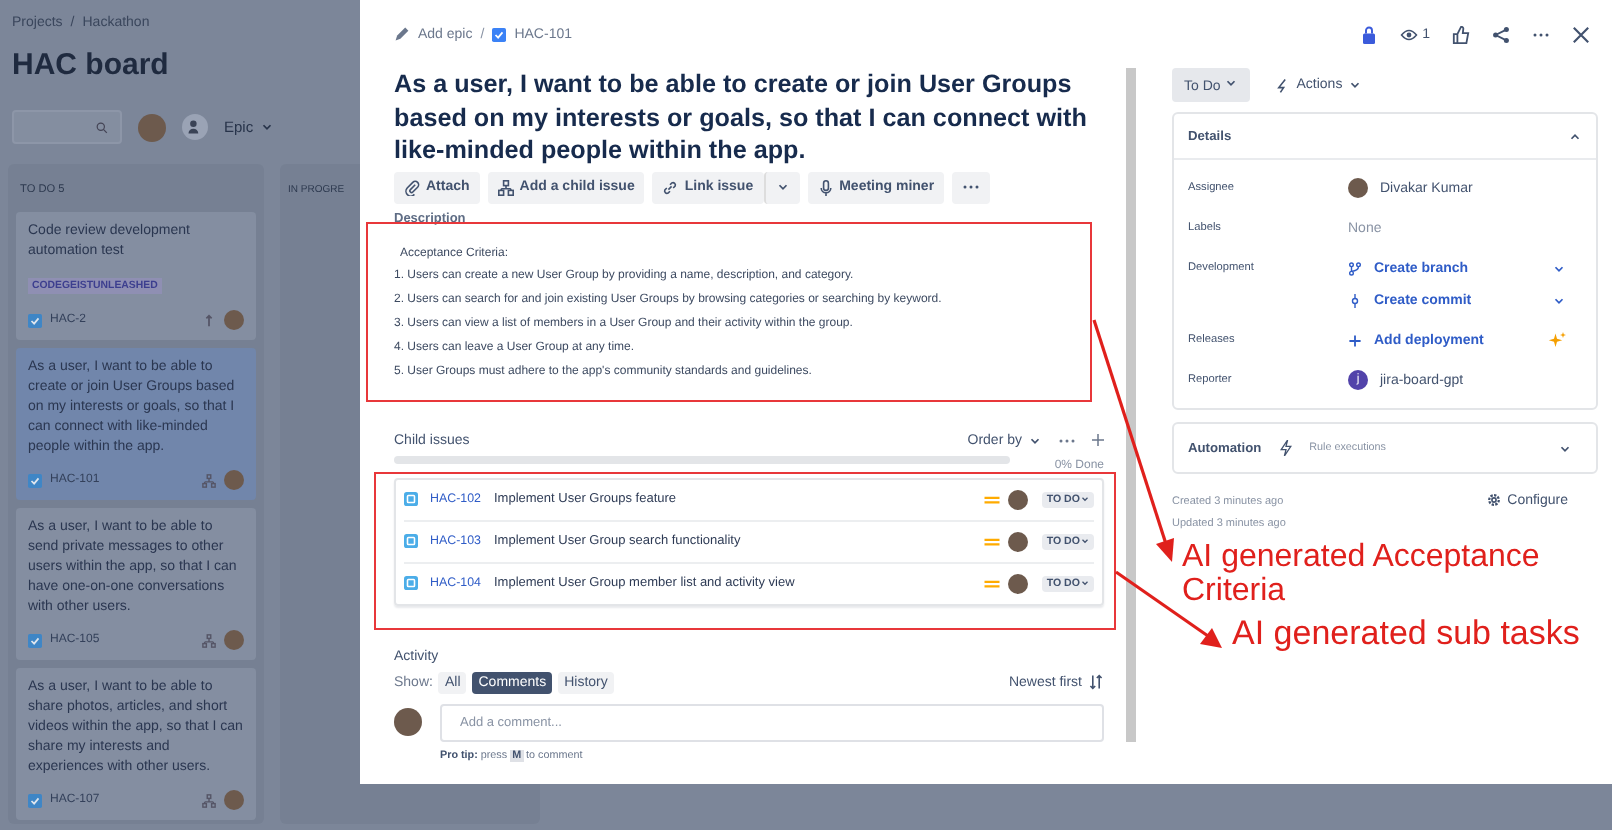  Describe the element at coordinates (1581, 34) in the screenshot. I see `close-icon` at that location.